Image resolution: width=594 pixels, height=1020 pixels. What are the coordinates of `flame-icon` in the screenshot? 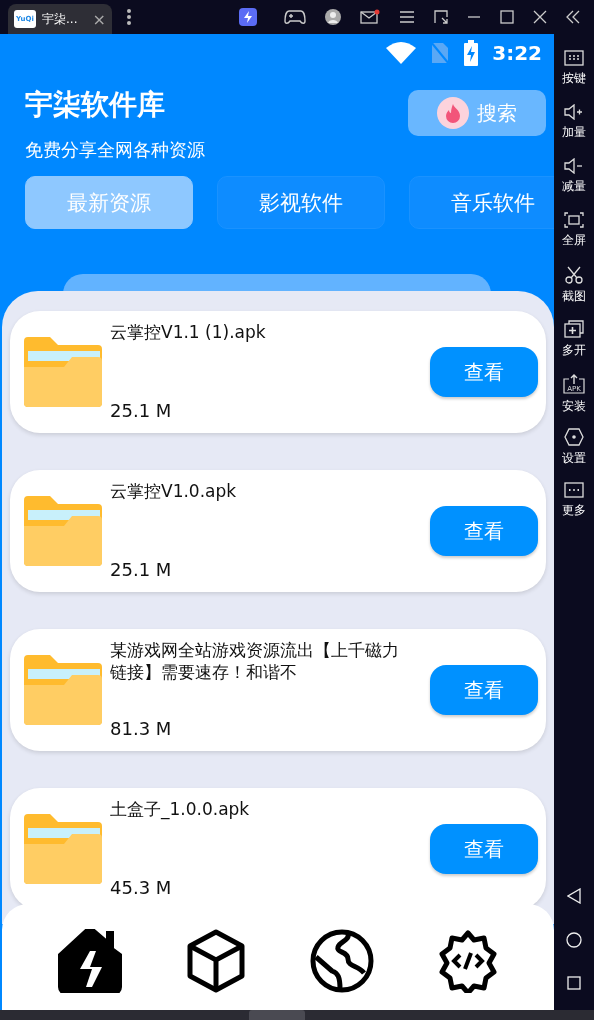 It's located at (453, 113).